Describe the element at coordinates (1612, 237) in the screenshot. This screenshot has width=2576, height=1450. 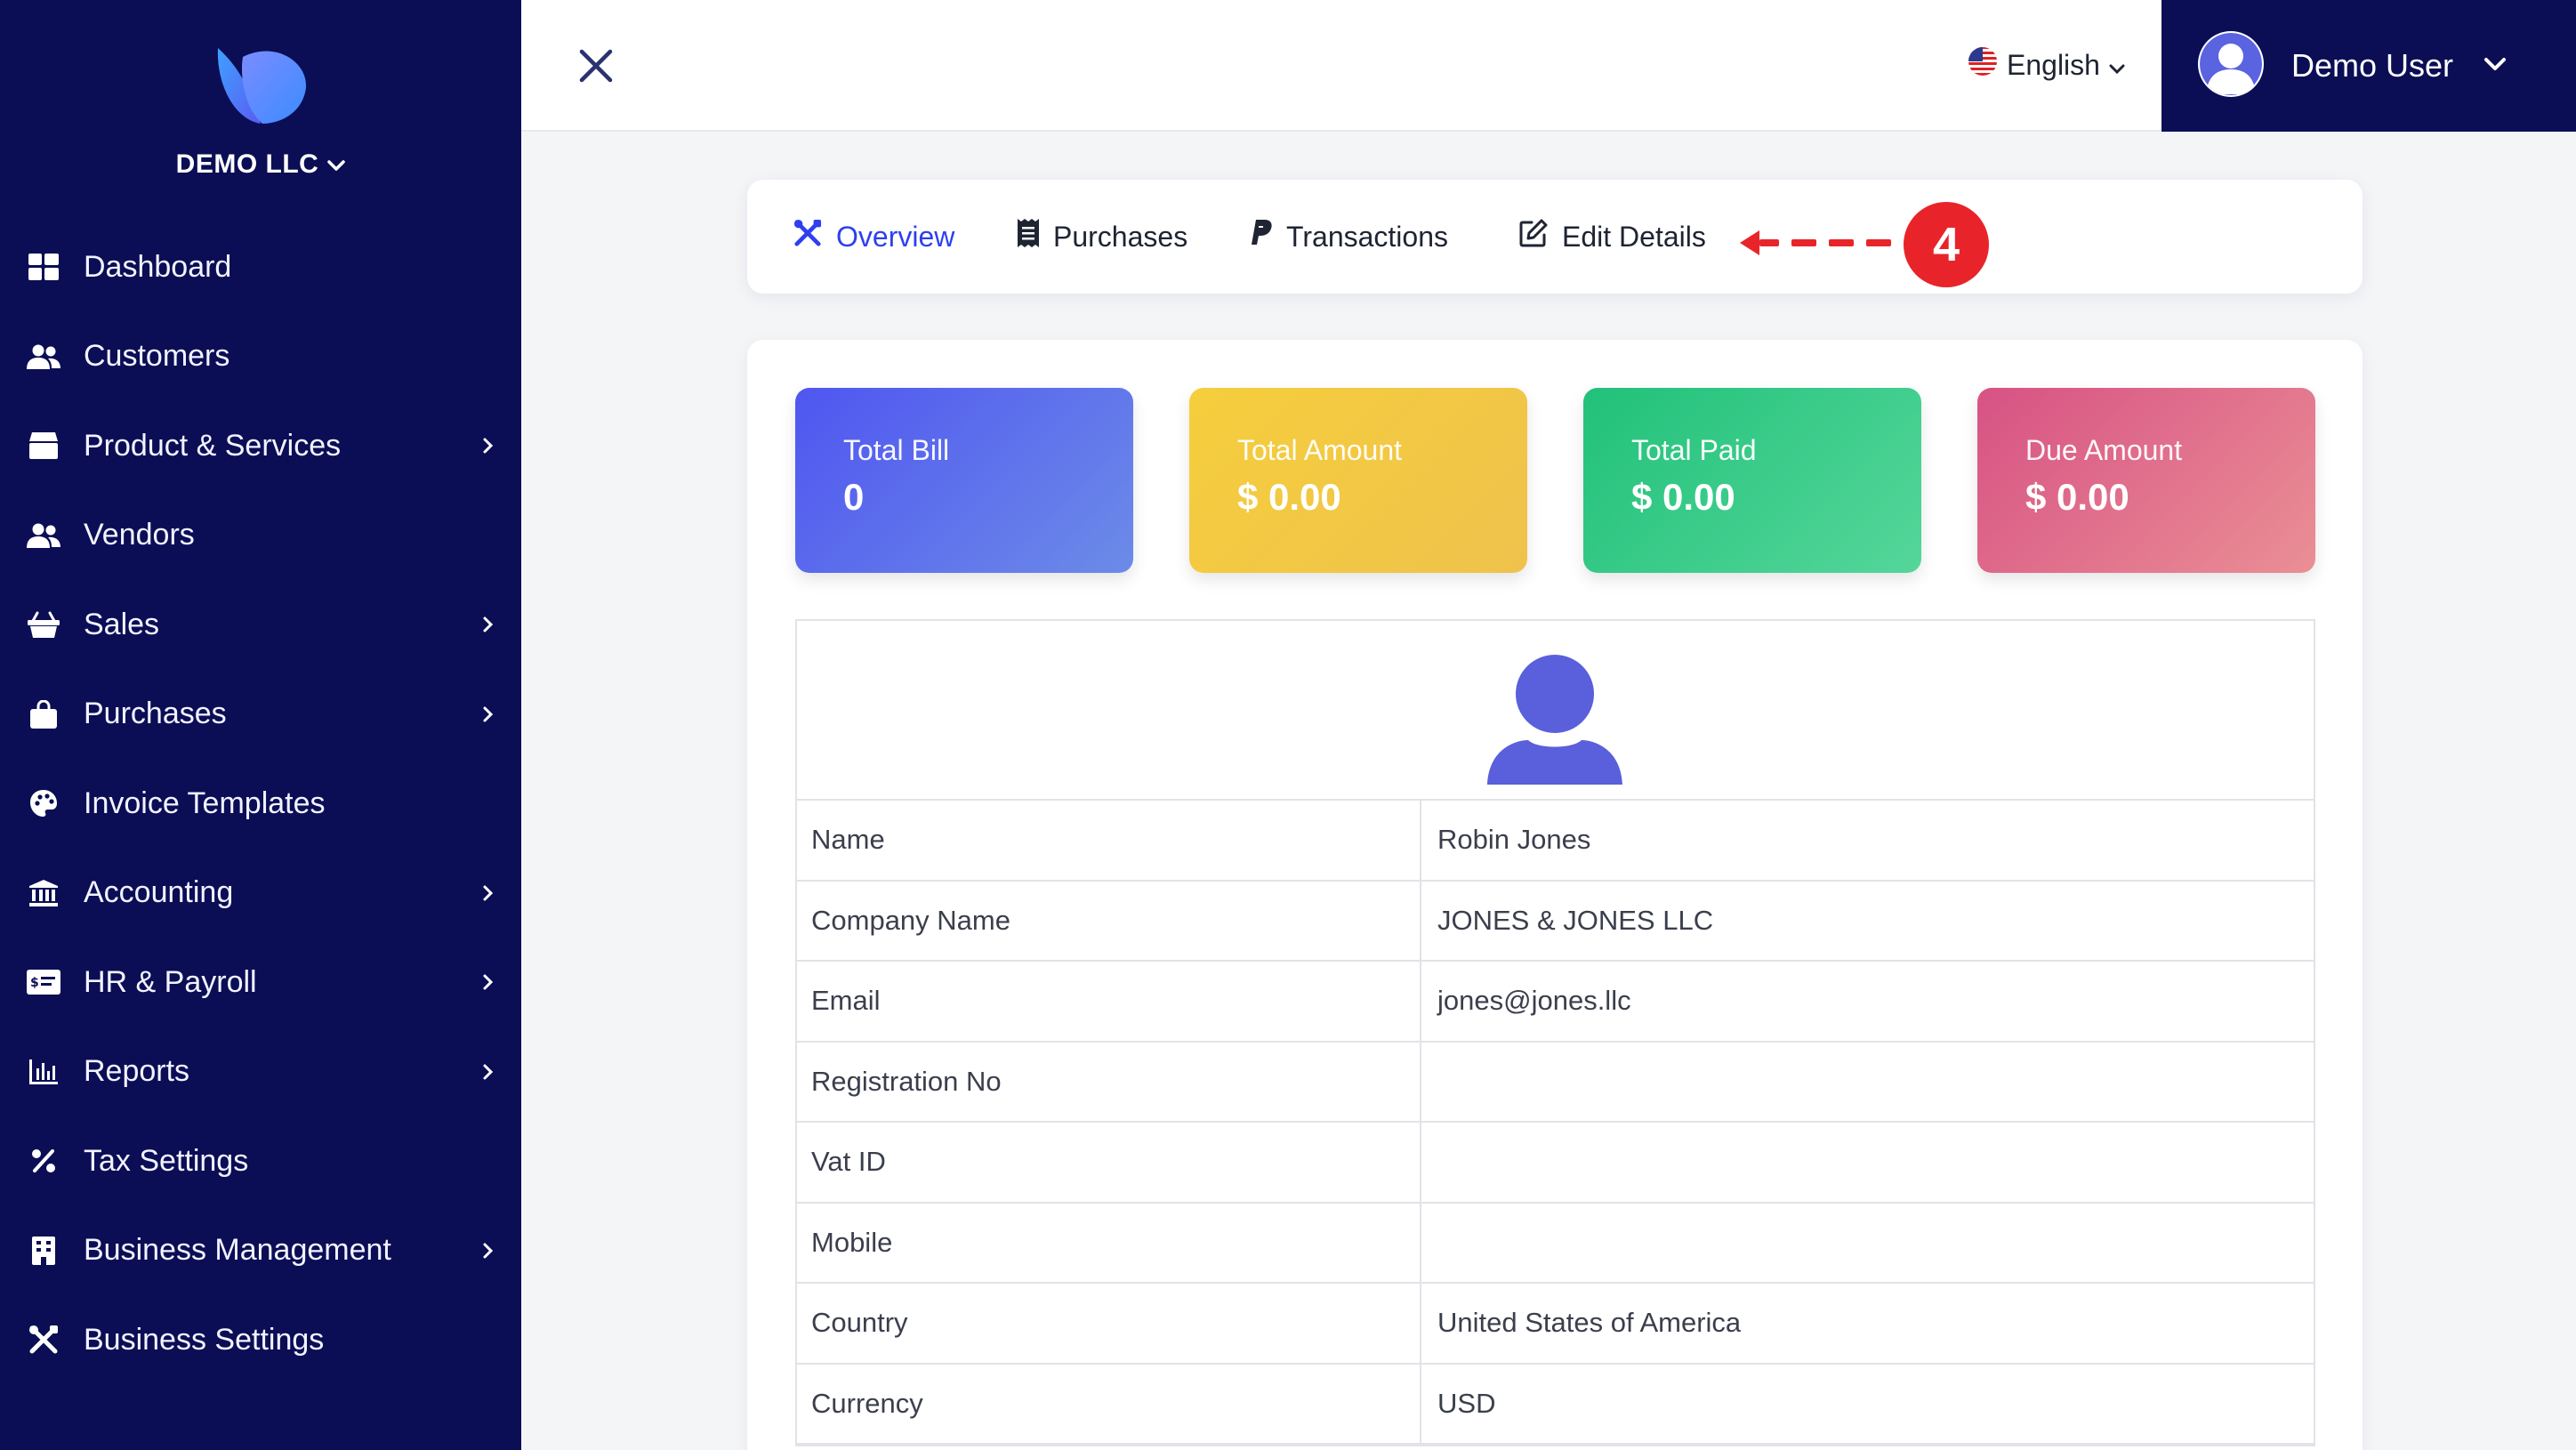
I see `tab-edit-details: Edit Details` at that location.